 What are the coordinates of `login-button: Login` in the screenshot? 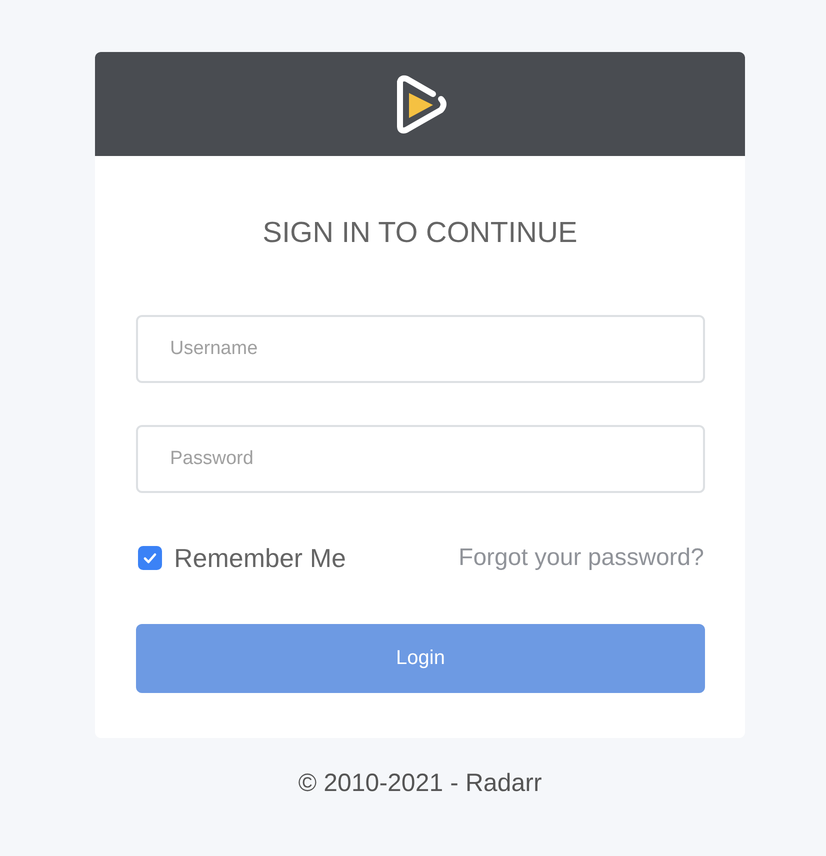 It's located at (420, 658).